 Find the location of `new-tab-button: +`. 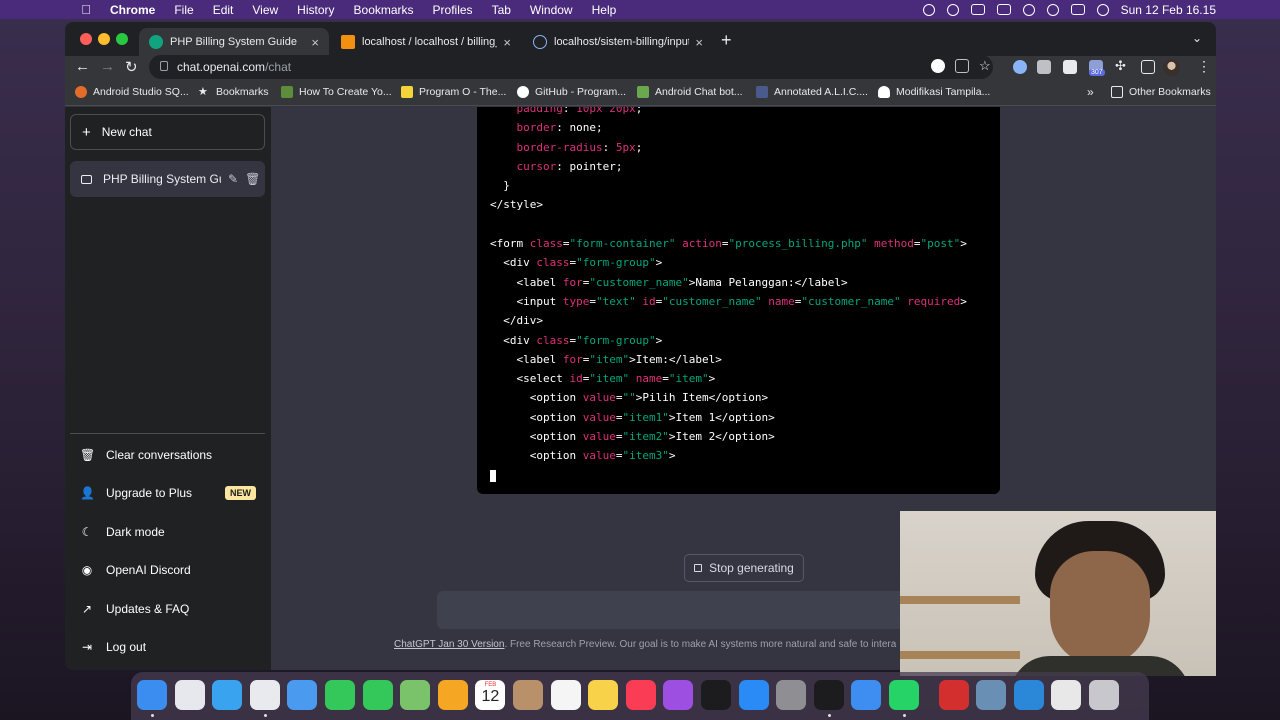

new-tab-button: + is located at coordinates (726, 40).